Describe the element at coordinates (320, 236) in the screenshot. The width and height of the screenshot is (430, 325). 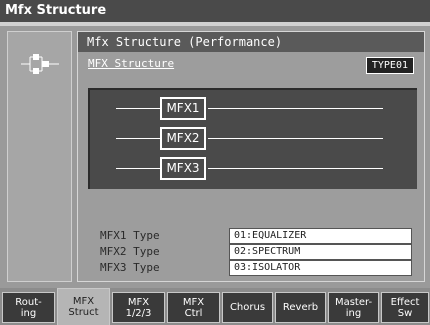
I see `mfx1-type-field: 01:EQUALIZER` at that location.